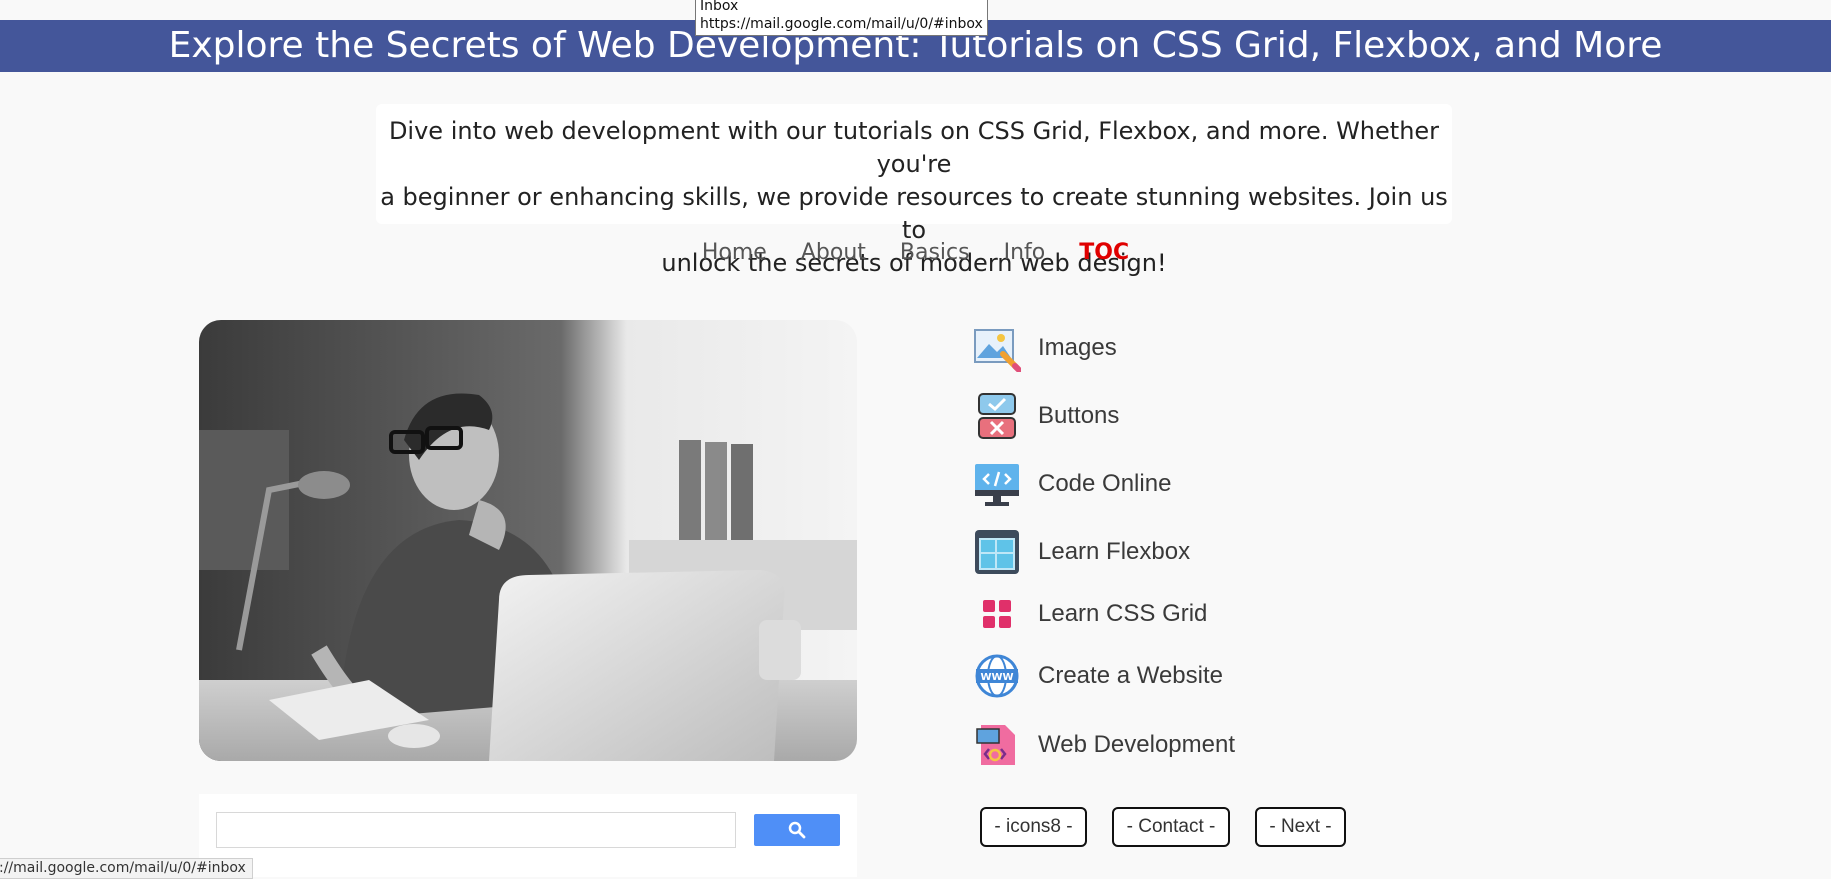  What do you see at coordinates (1077, 347) in the screenshot?
I see `toc-label-images: Images` at bounding box center [1077, 347].